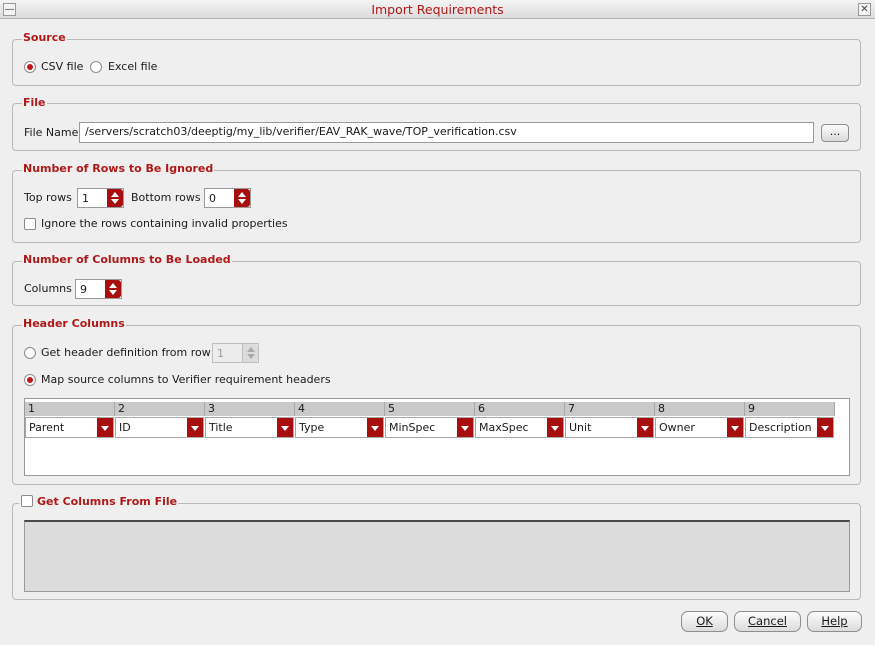 This screenshot has height=645, width=875. What do you see at coordinates (47, 427) in the screenshot?
I see `column-header-value: Parent` at bounding box center [47, 427].